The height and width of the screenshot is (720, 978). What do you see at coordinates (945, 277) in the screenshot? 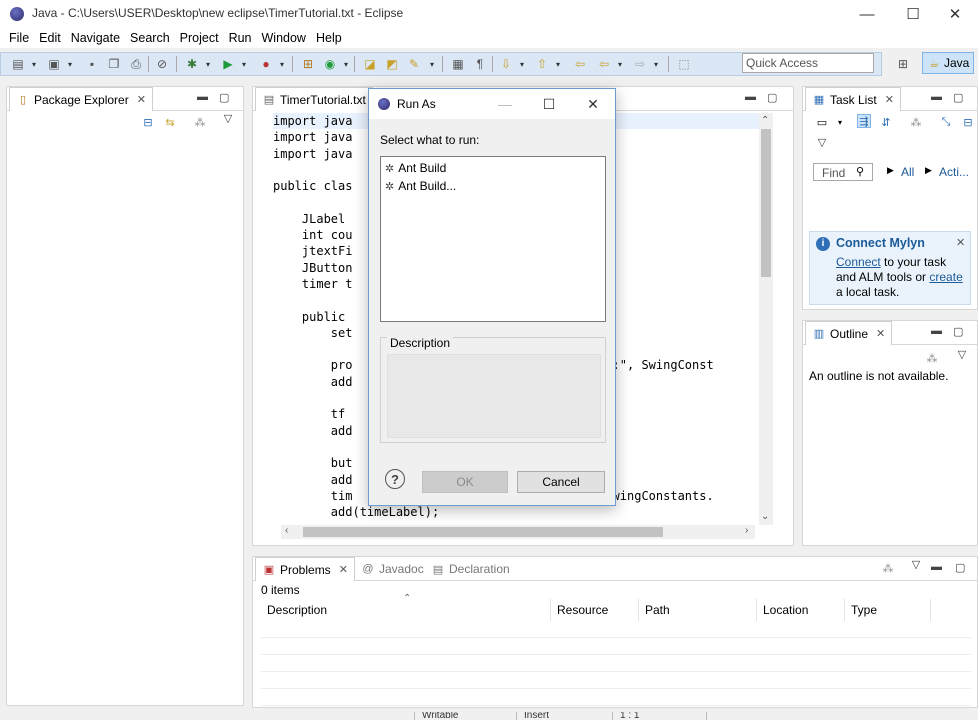
I see `create-link: create` at bounding box center [945, 277].